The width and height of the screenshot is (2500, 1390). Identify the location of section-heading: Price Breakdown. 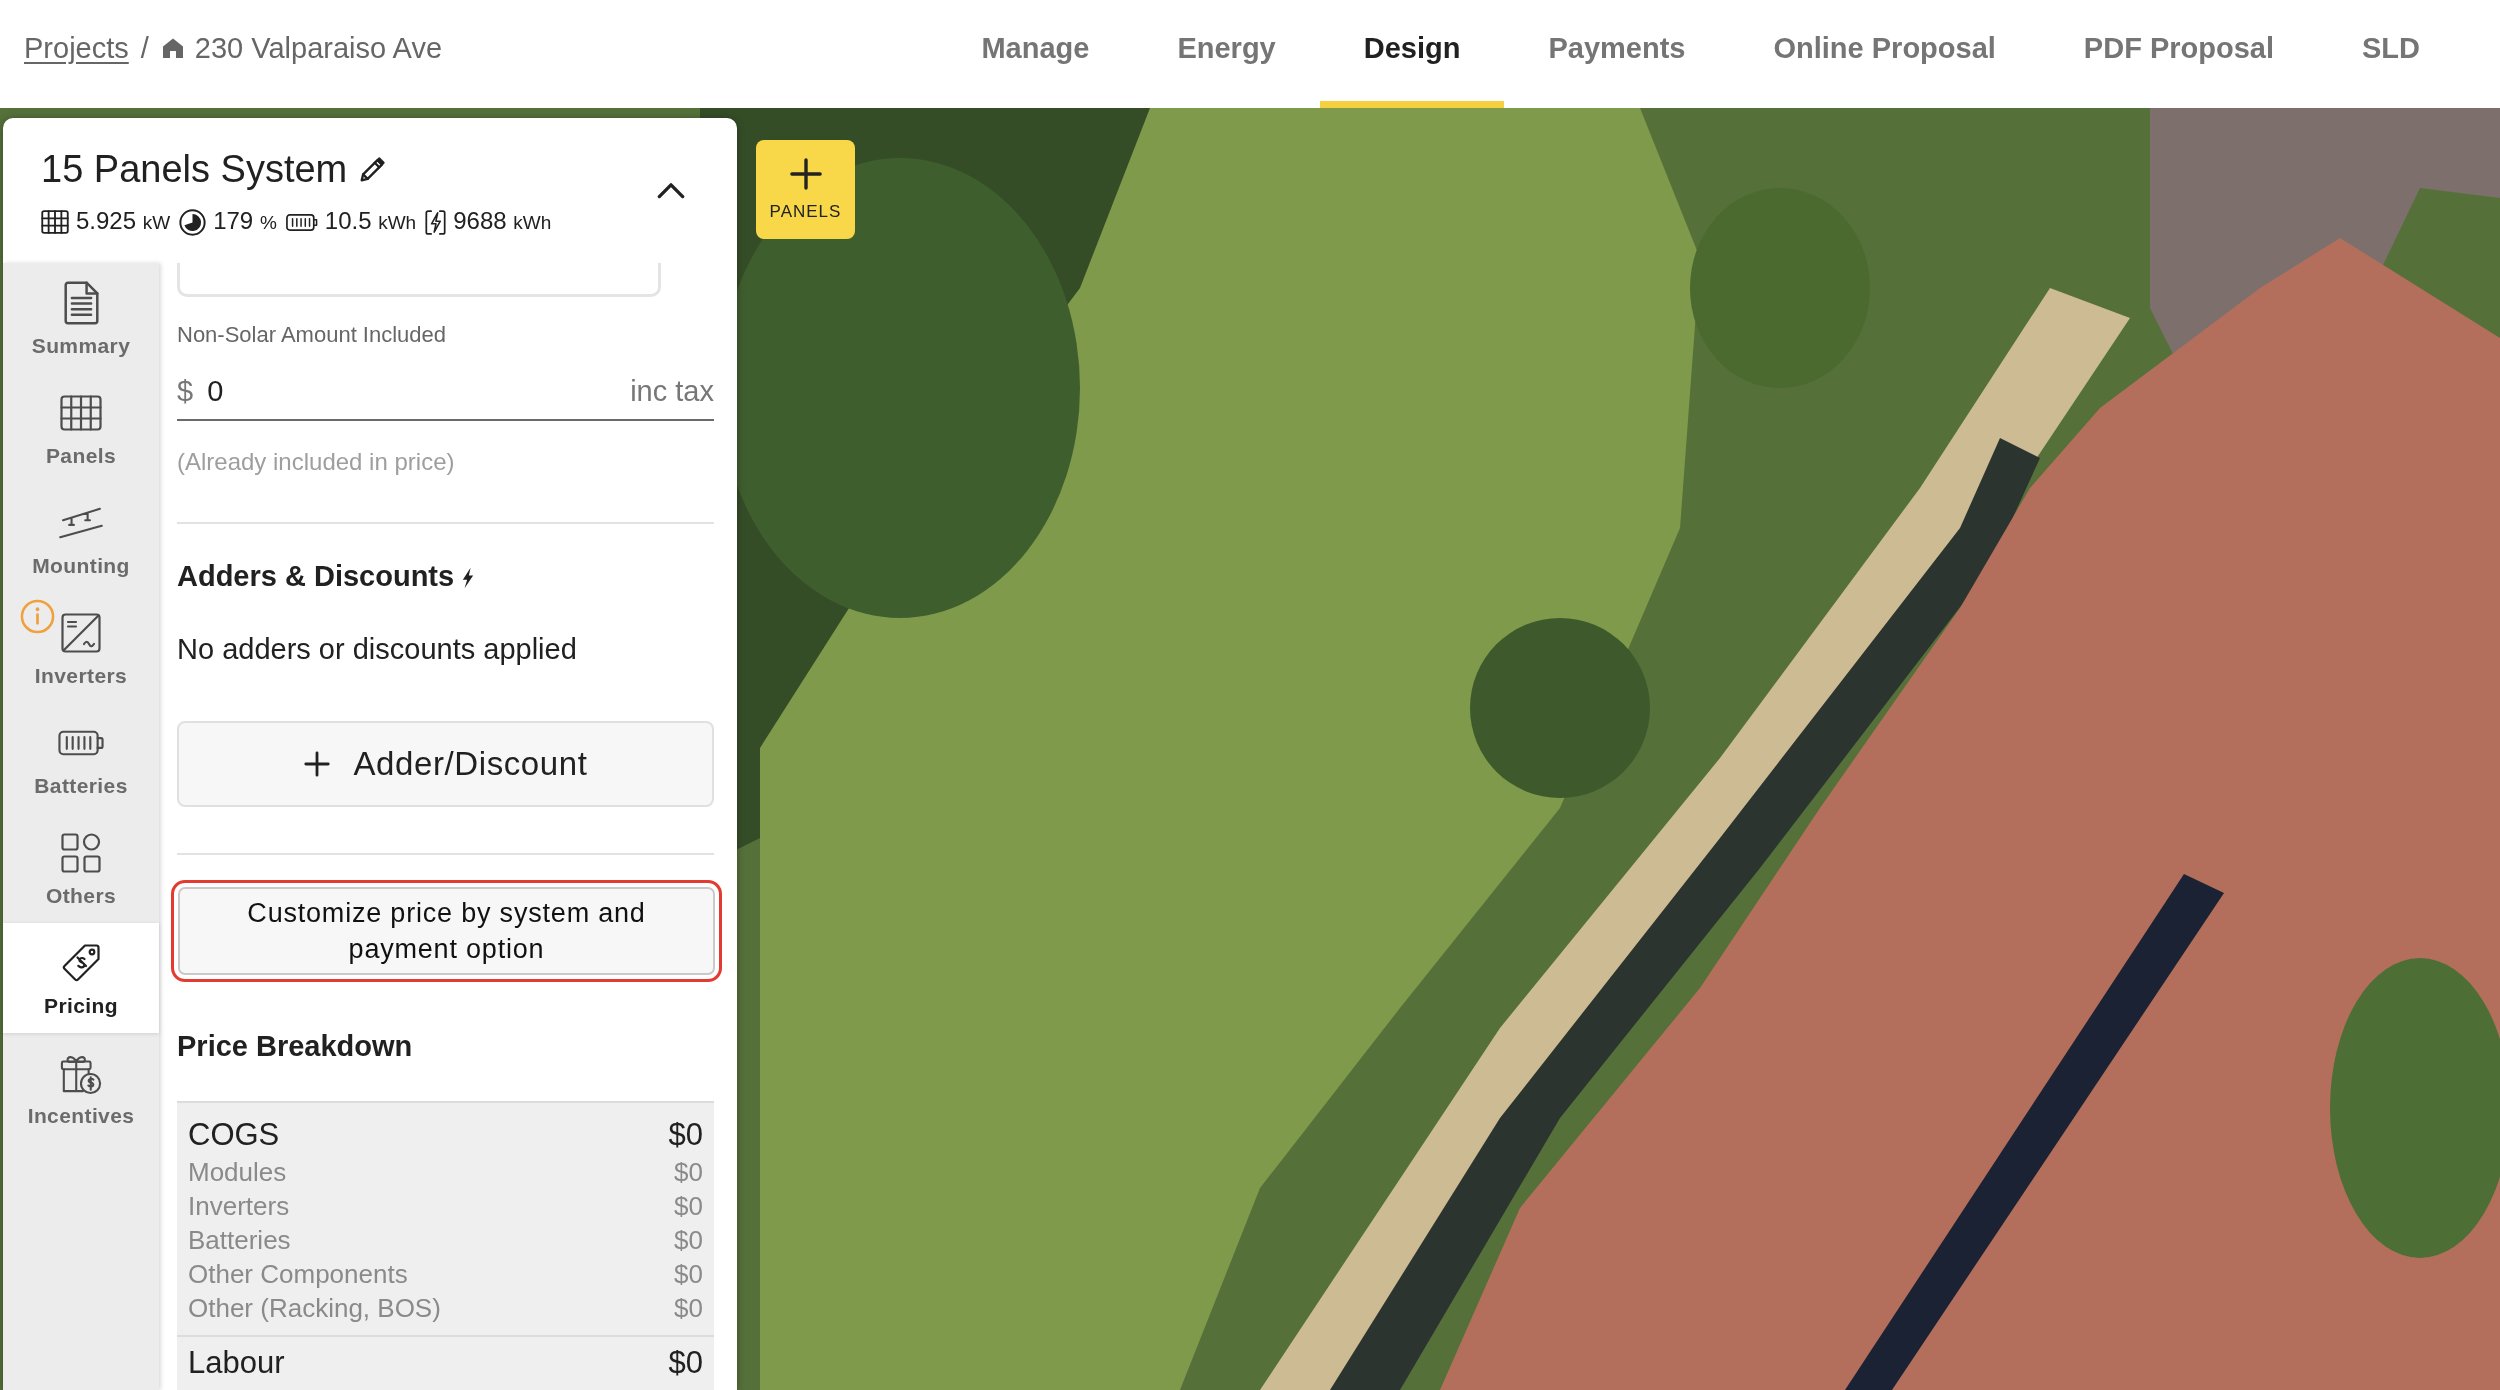
(295, 1046).